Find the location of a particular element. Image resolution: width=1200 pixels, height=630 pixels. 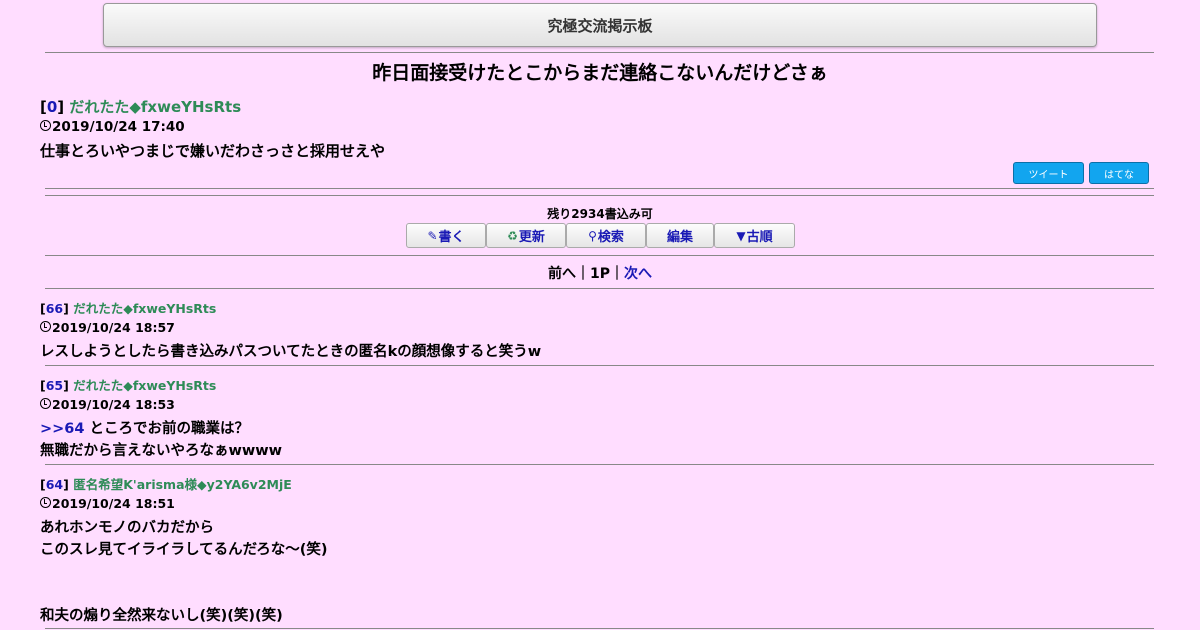

op-body: 仕事とろいやつまじで嫌いだわさっさと採用せえや is located at coordinates (213, 151).